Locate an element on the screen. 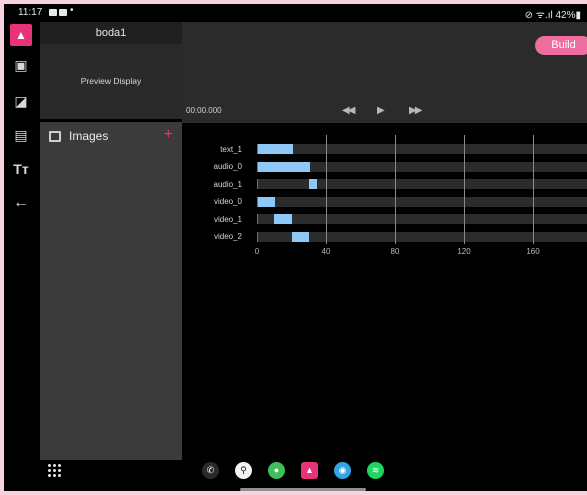  top-toolbar: Build 00:00.000 ◀◀ ▶ ▶▶ is located at coordinates (384, 72).